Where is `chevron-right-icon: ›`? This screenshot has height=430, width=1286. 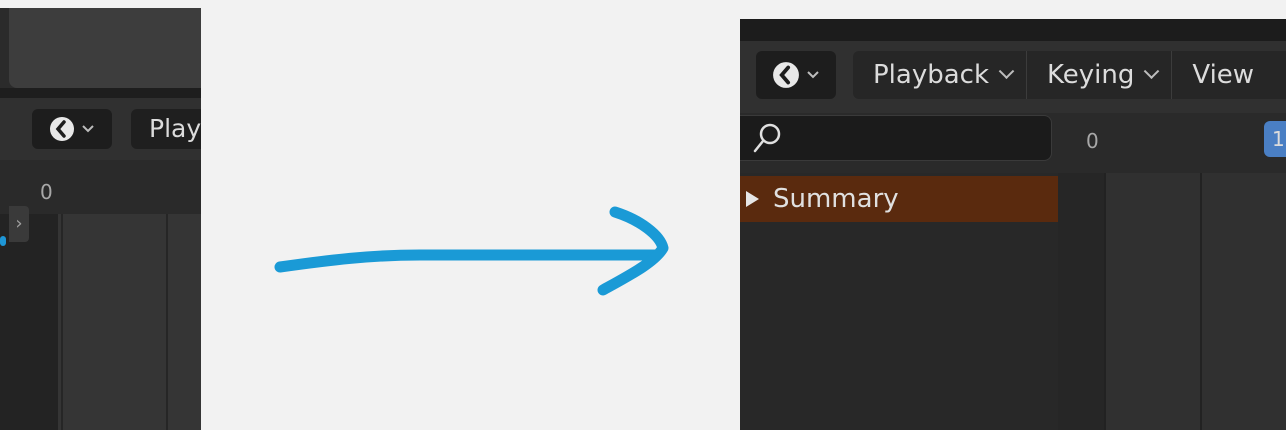 chevron-right-icon: › is located at coordinates (19, 223).